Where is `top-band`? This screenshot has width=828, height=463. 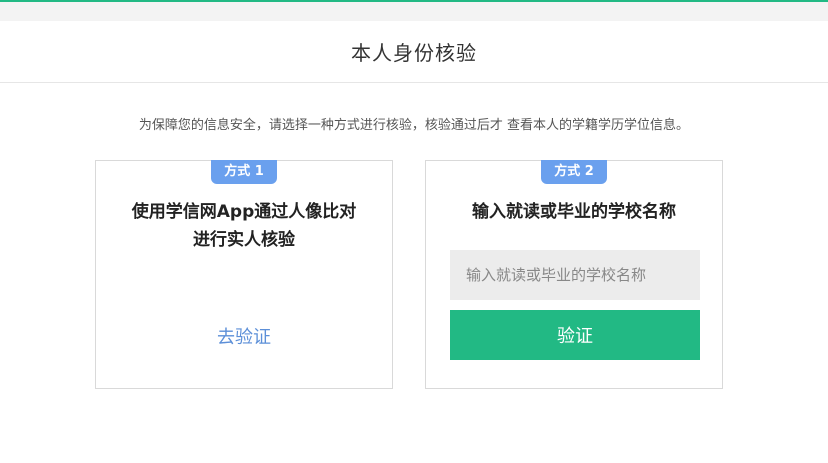 top-band is located at coordinates (414, 10).